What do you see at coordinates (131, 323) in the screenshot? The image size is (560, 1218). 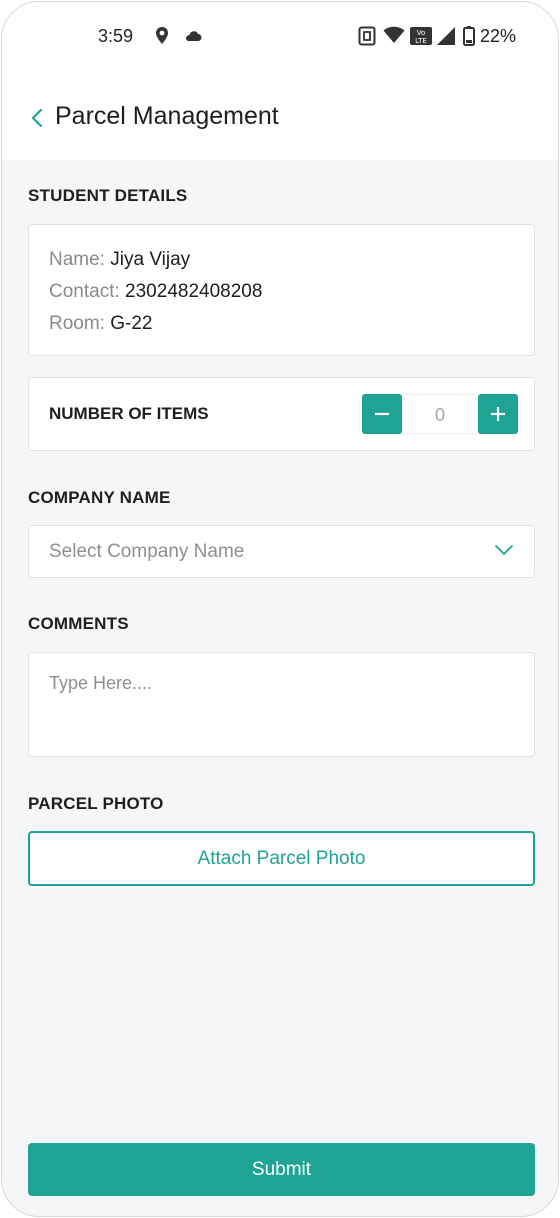 I see `student-room-value: G-22` at bounding box center [131, 323].